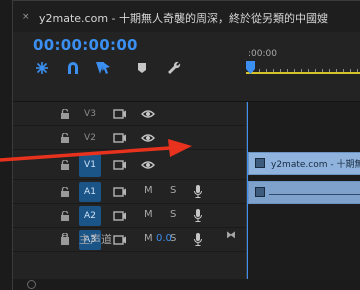 The height and width of the screenshot is (290, 360). What do you see at coordinates (31, 284) in the screenshot?
I see `zoom-handle` at bounding box center [31, 284].